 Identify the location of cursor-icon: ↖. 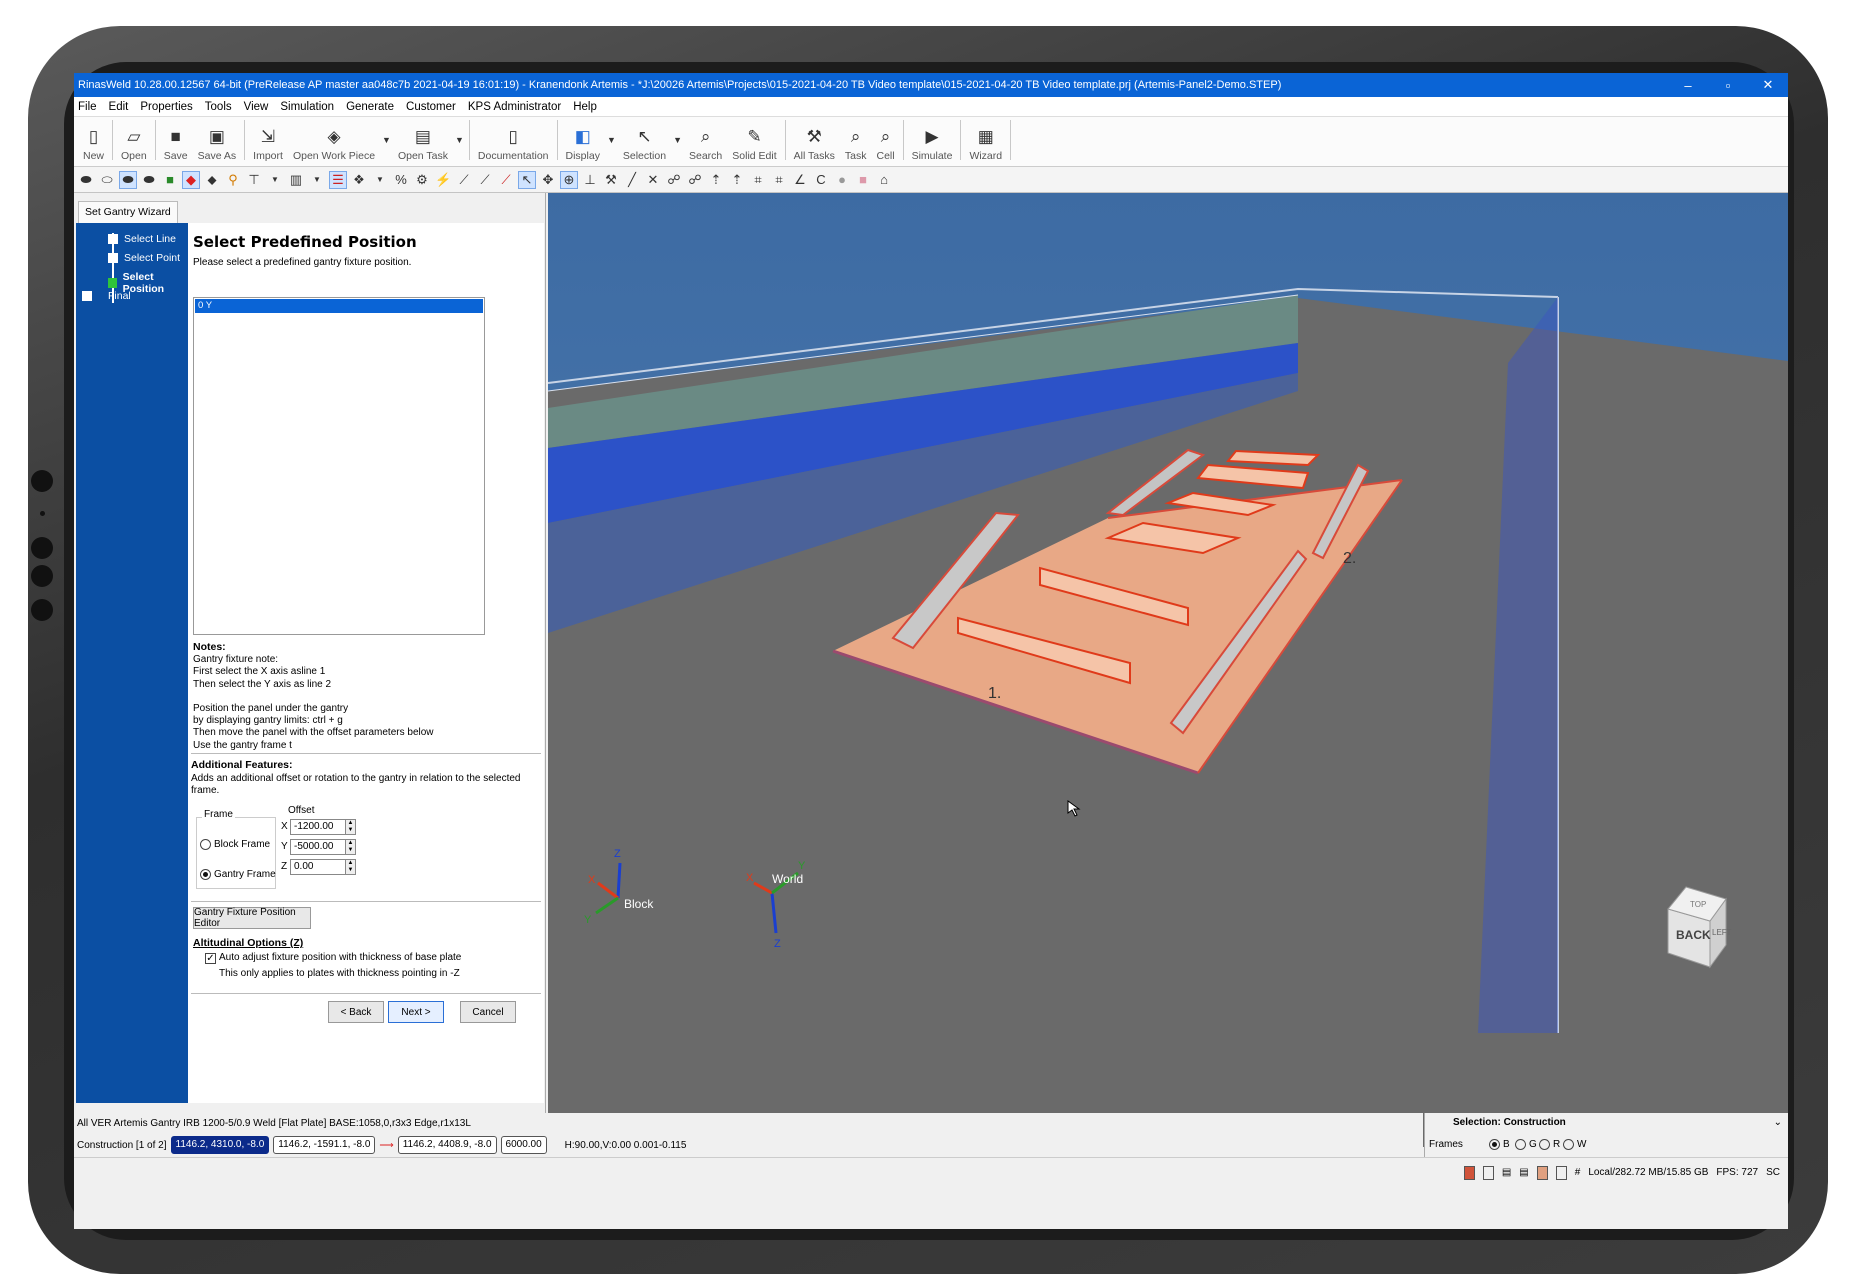
(527, 179).